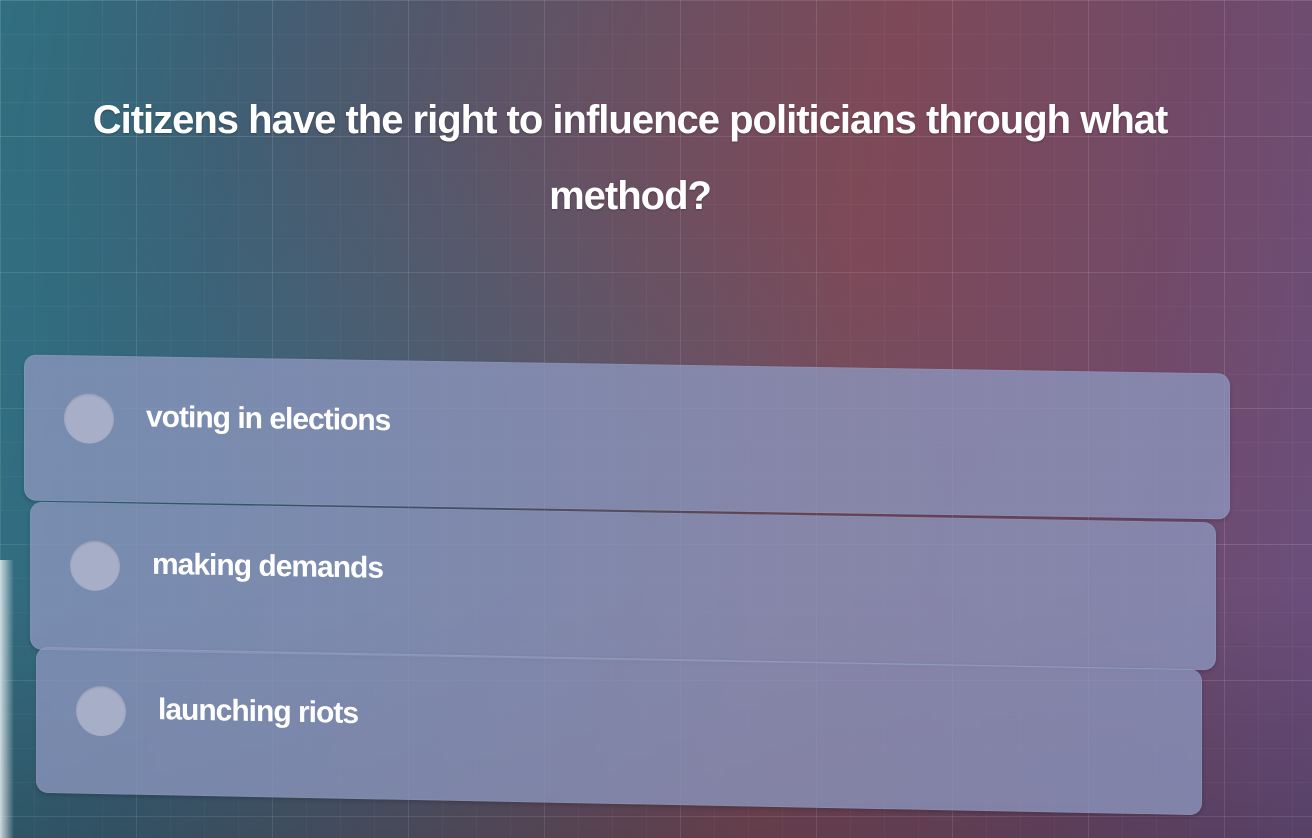  Describe the element at coordinates (268, 566) in the screenshot. I see `answer-option-label: making demands` at that location.